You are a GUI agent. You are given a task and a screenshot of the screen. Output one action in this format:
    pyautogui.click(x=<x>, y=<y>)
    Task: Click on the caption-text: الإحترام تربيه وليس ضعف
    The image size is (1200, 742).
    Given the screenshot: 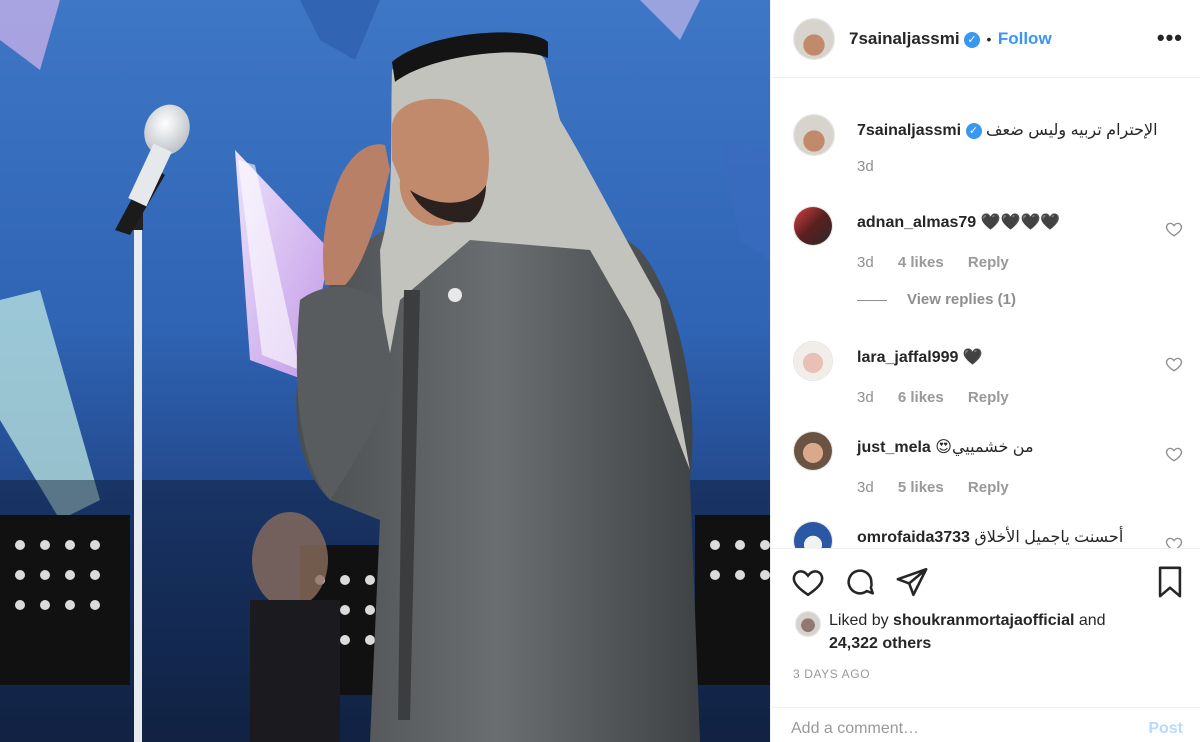 What is the action you would take?
    pyautogui.click(x=1071, y=130)
    